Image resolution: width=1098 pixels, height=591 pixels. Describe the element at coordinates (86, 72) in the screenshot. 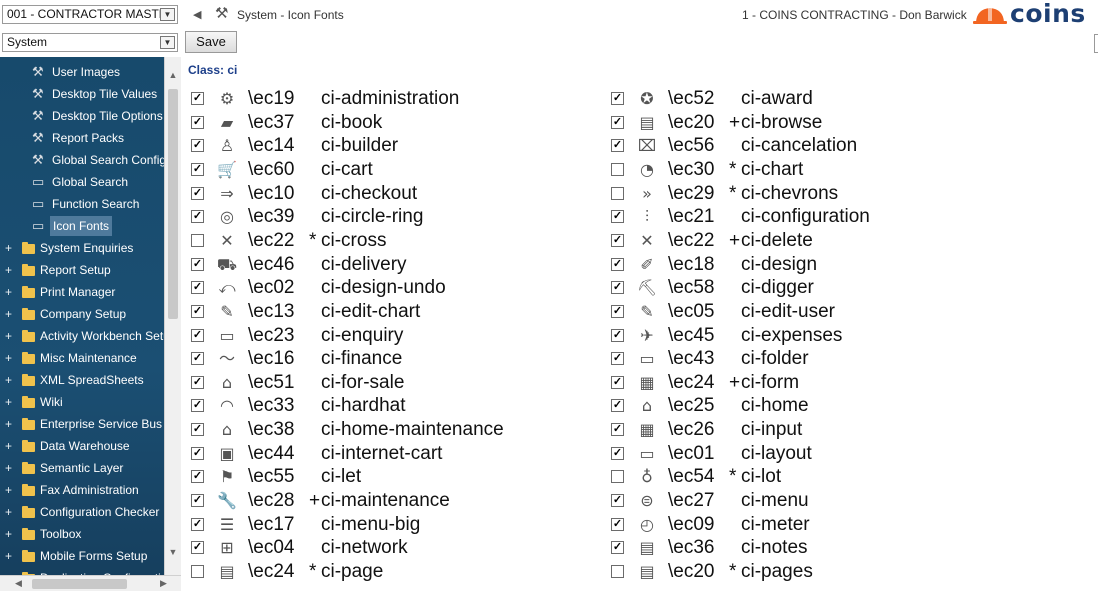

I see `tree-item-label: User Images` at that location.